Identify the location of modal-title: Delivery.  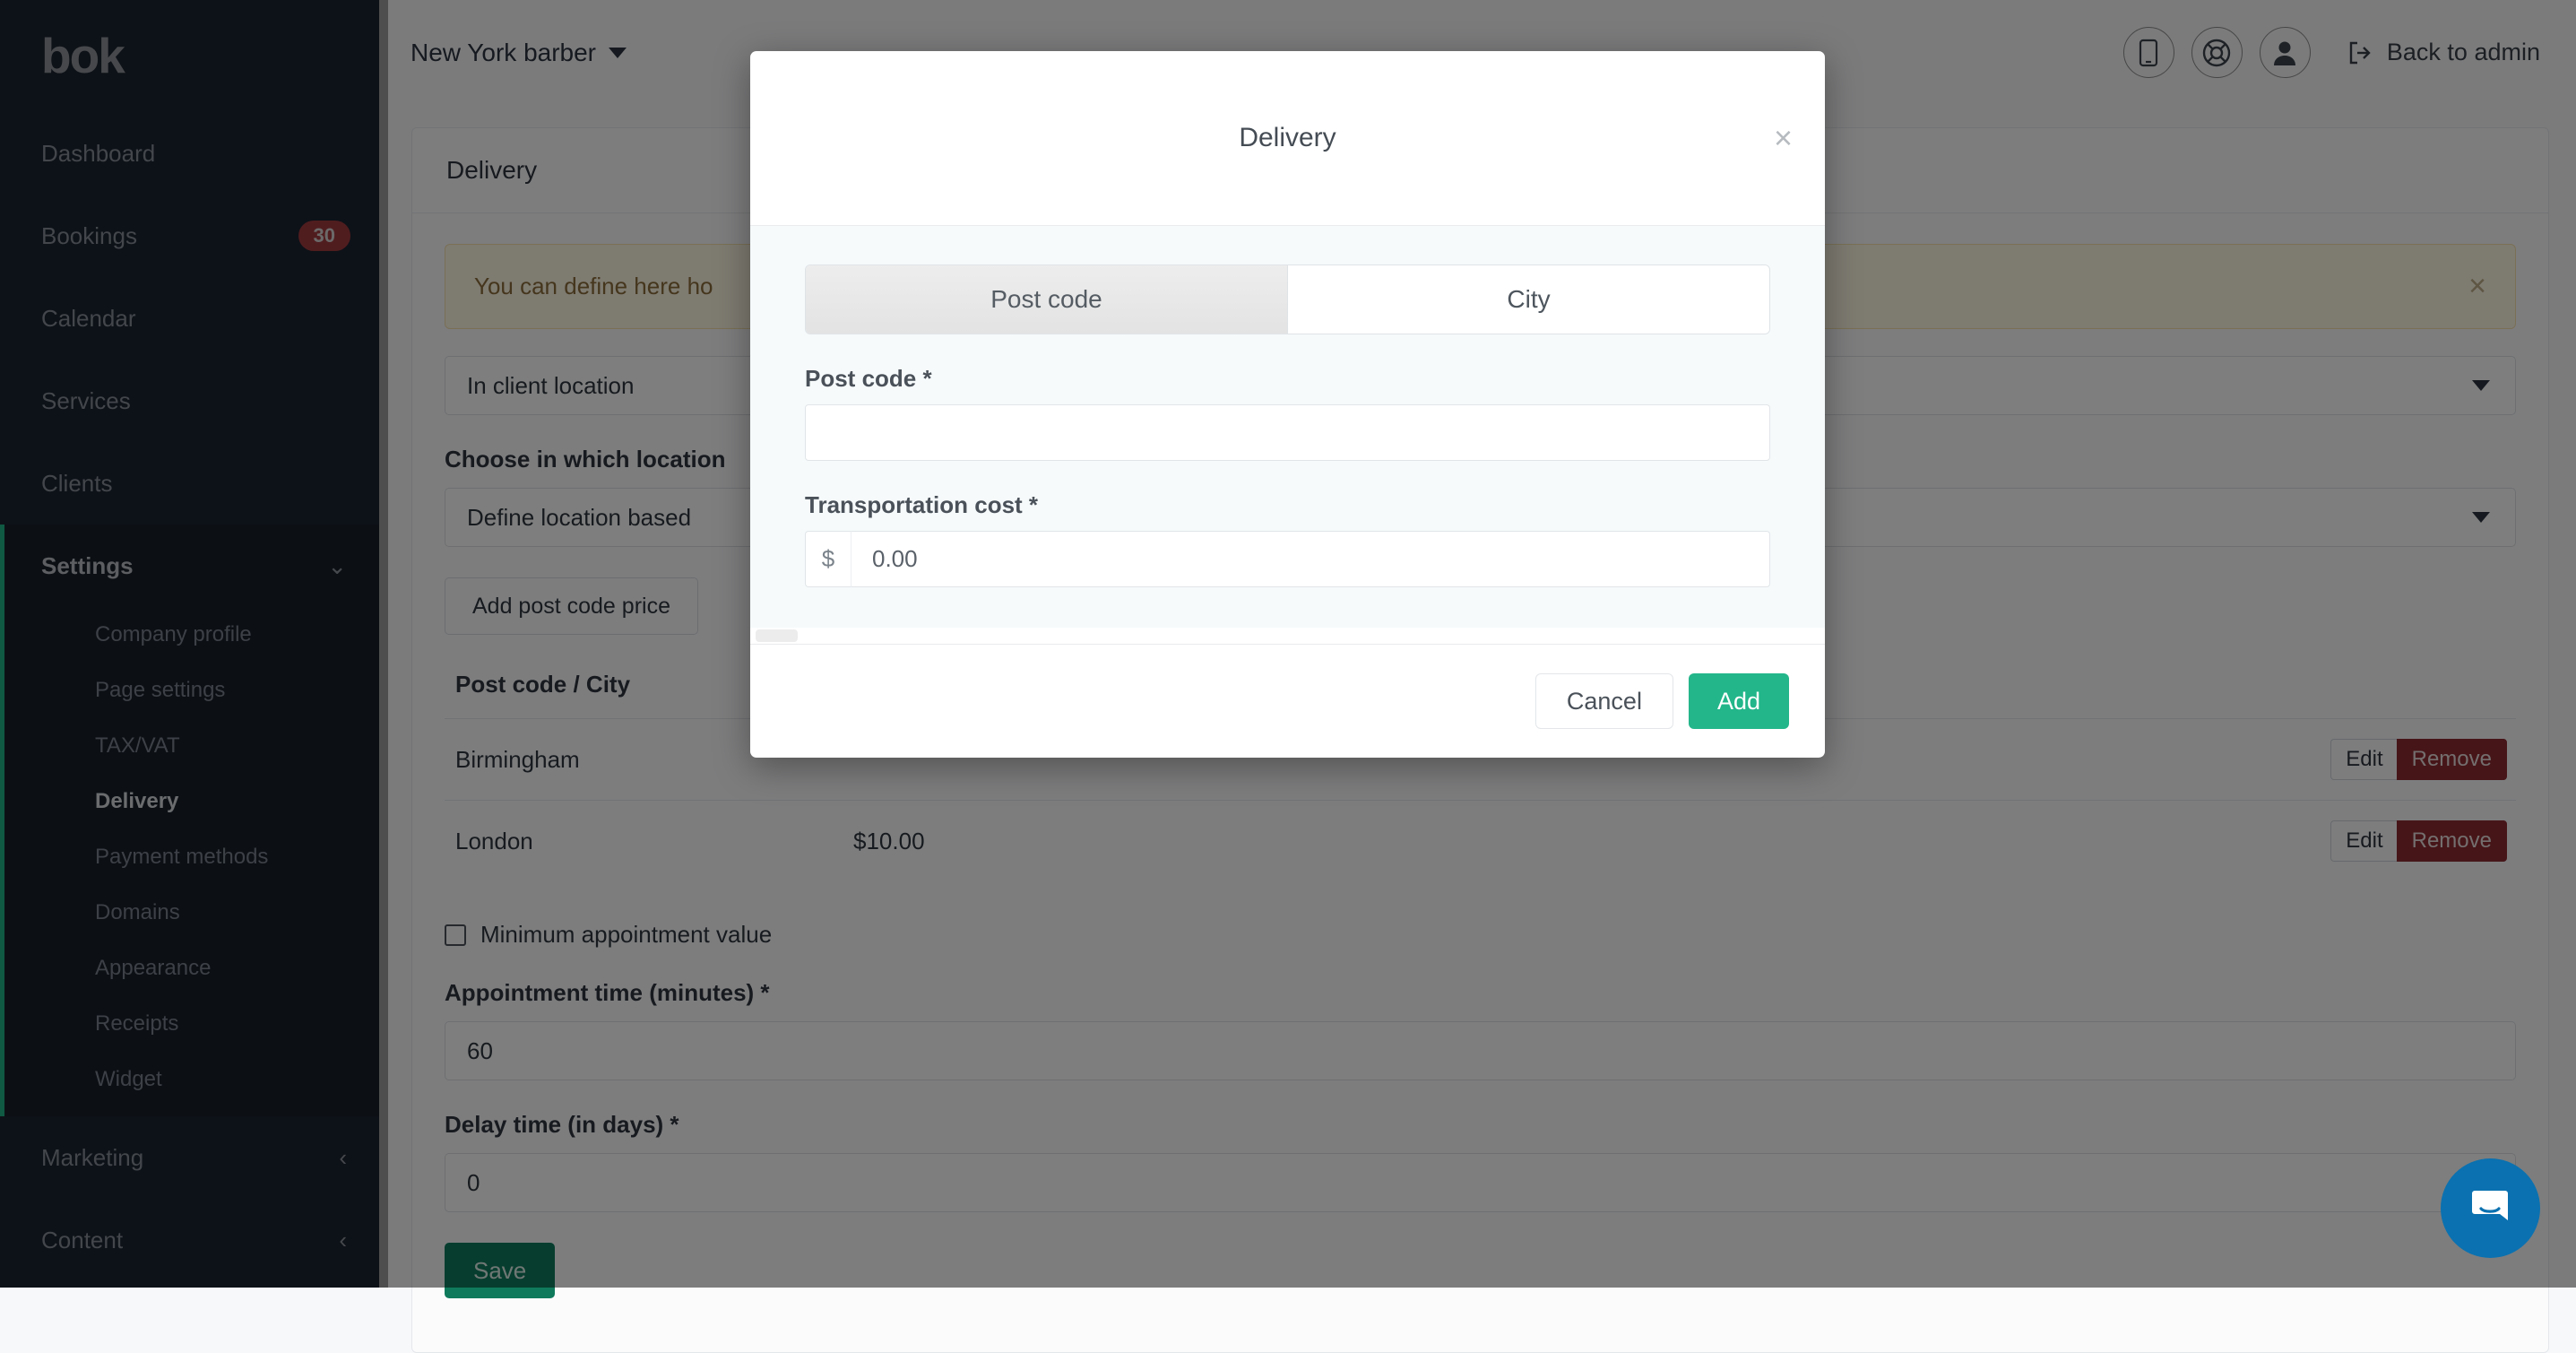
(1287, 138).